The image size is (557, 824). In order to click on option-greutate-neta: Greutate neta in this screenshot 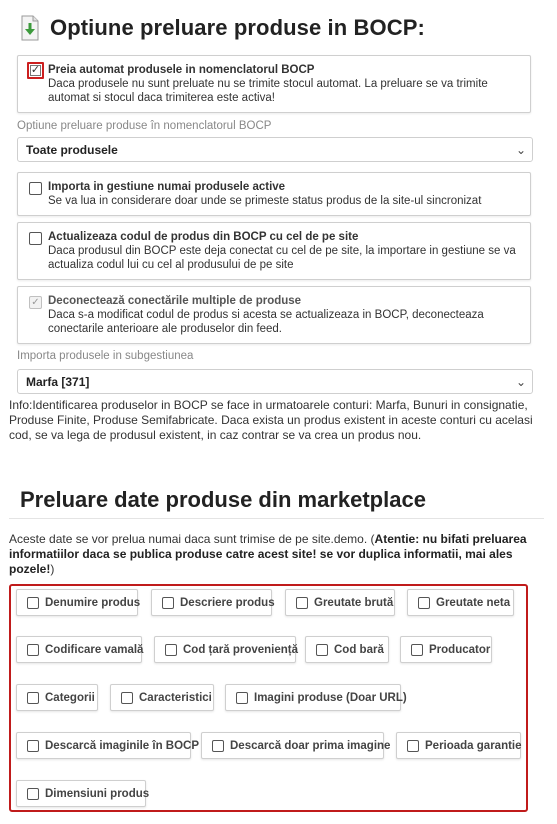, I will do `click(460, 602)`.